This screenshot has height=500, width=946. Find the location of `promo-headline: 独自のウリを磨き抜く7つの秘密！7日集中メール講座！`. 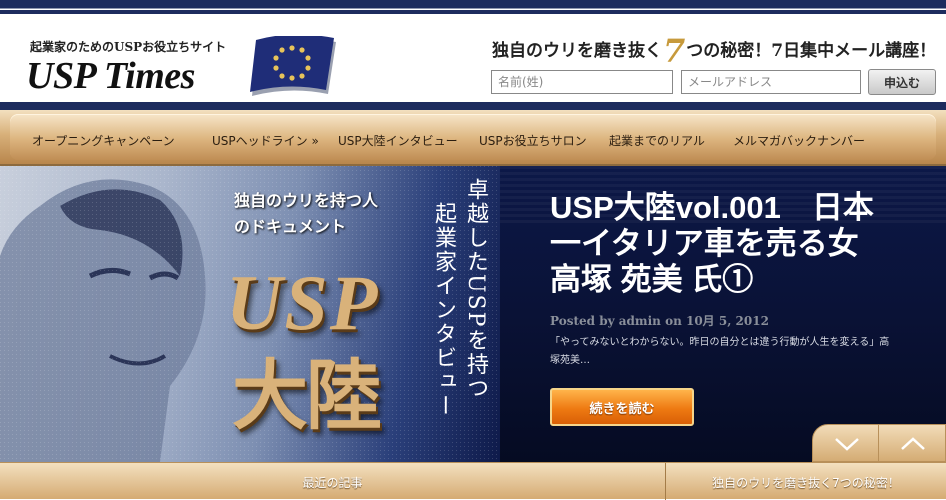

promo-headline: 独自のウリを磨き抜く7つの秘密！7日集中メール講座！ is located at coordinates (714, 51).